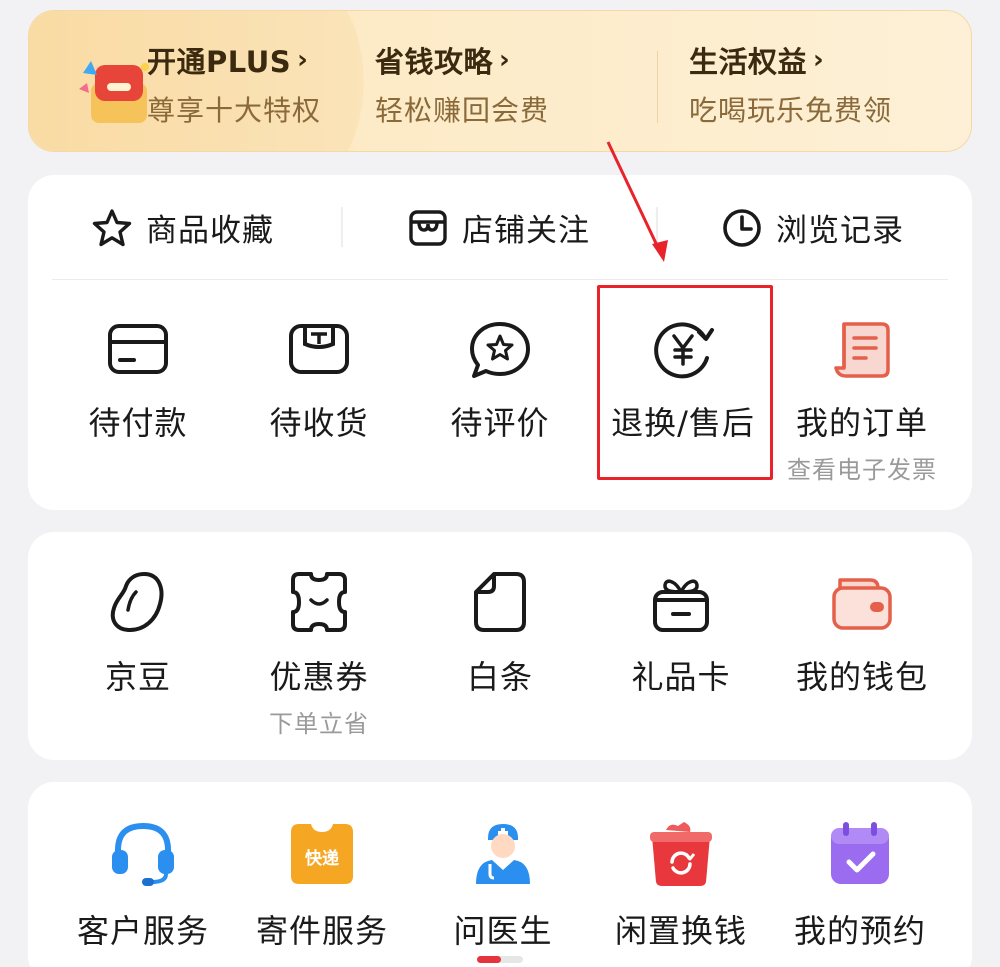 The width and height of the screenshot is (1000, 967). Describe the element at coordinates (428, 227) in the screenshot. I see `shop-icon` at that location.